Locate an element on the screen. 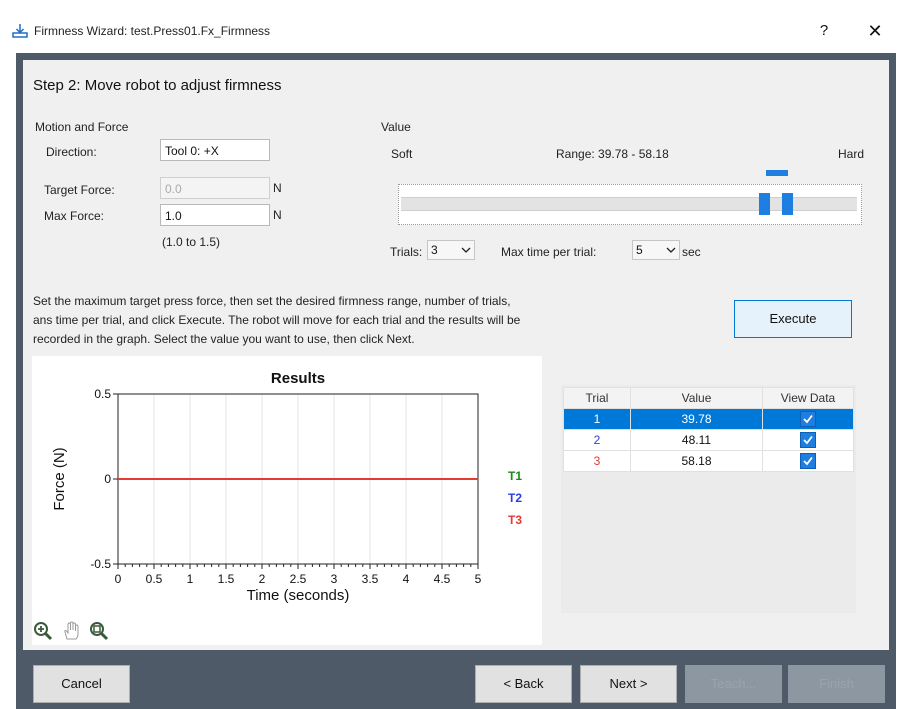  trials-select: 3 is located at coordinates (451, 250).